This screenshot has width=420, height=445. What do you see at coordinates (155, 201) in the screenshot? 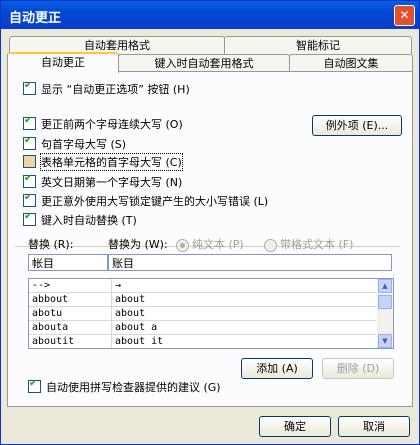
I see `option-label: 更正意外使用大写锁定键产生的大小写错误 (L)` at bounding box center [155, 201].